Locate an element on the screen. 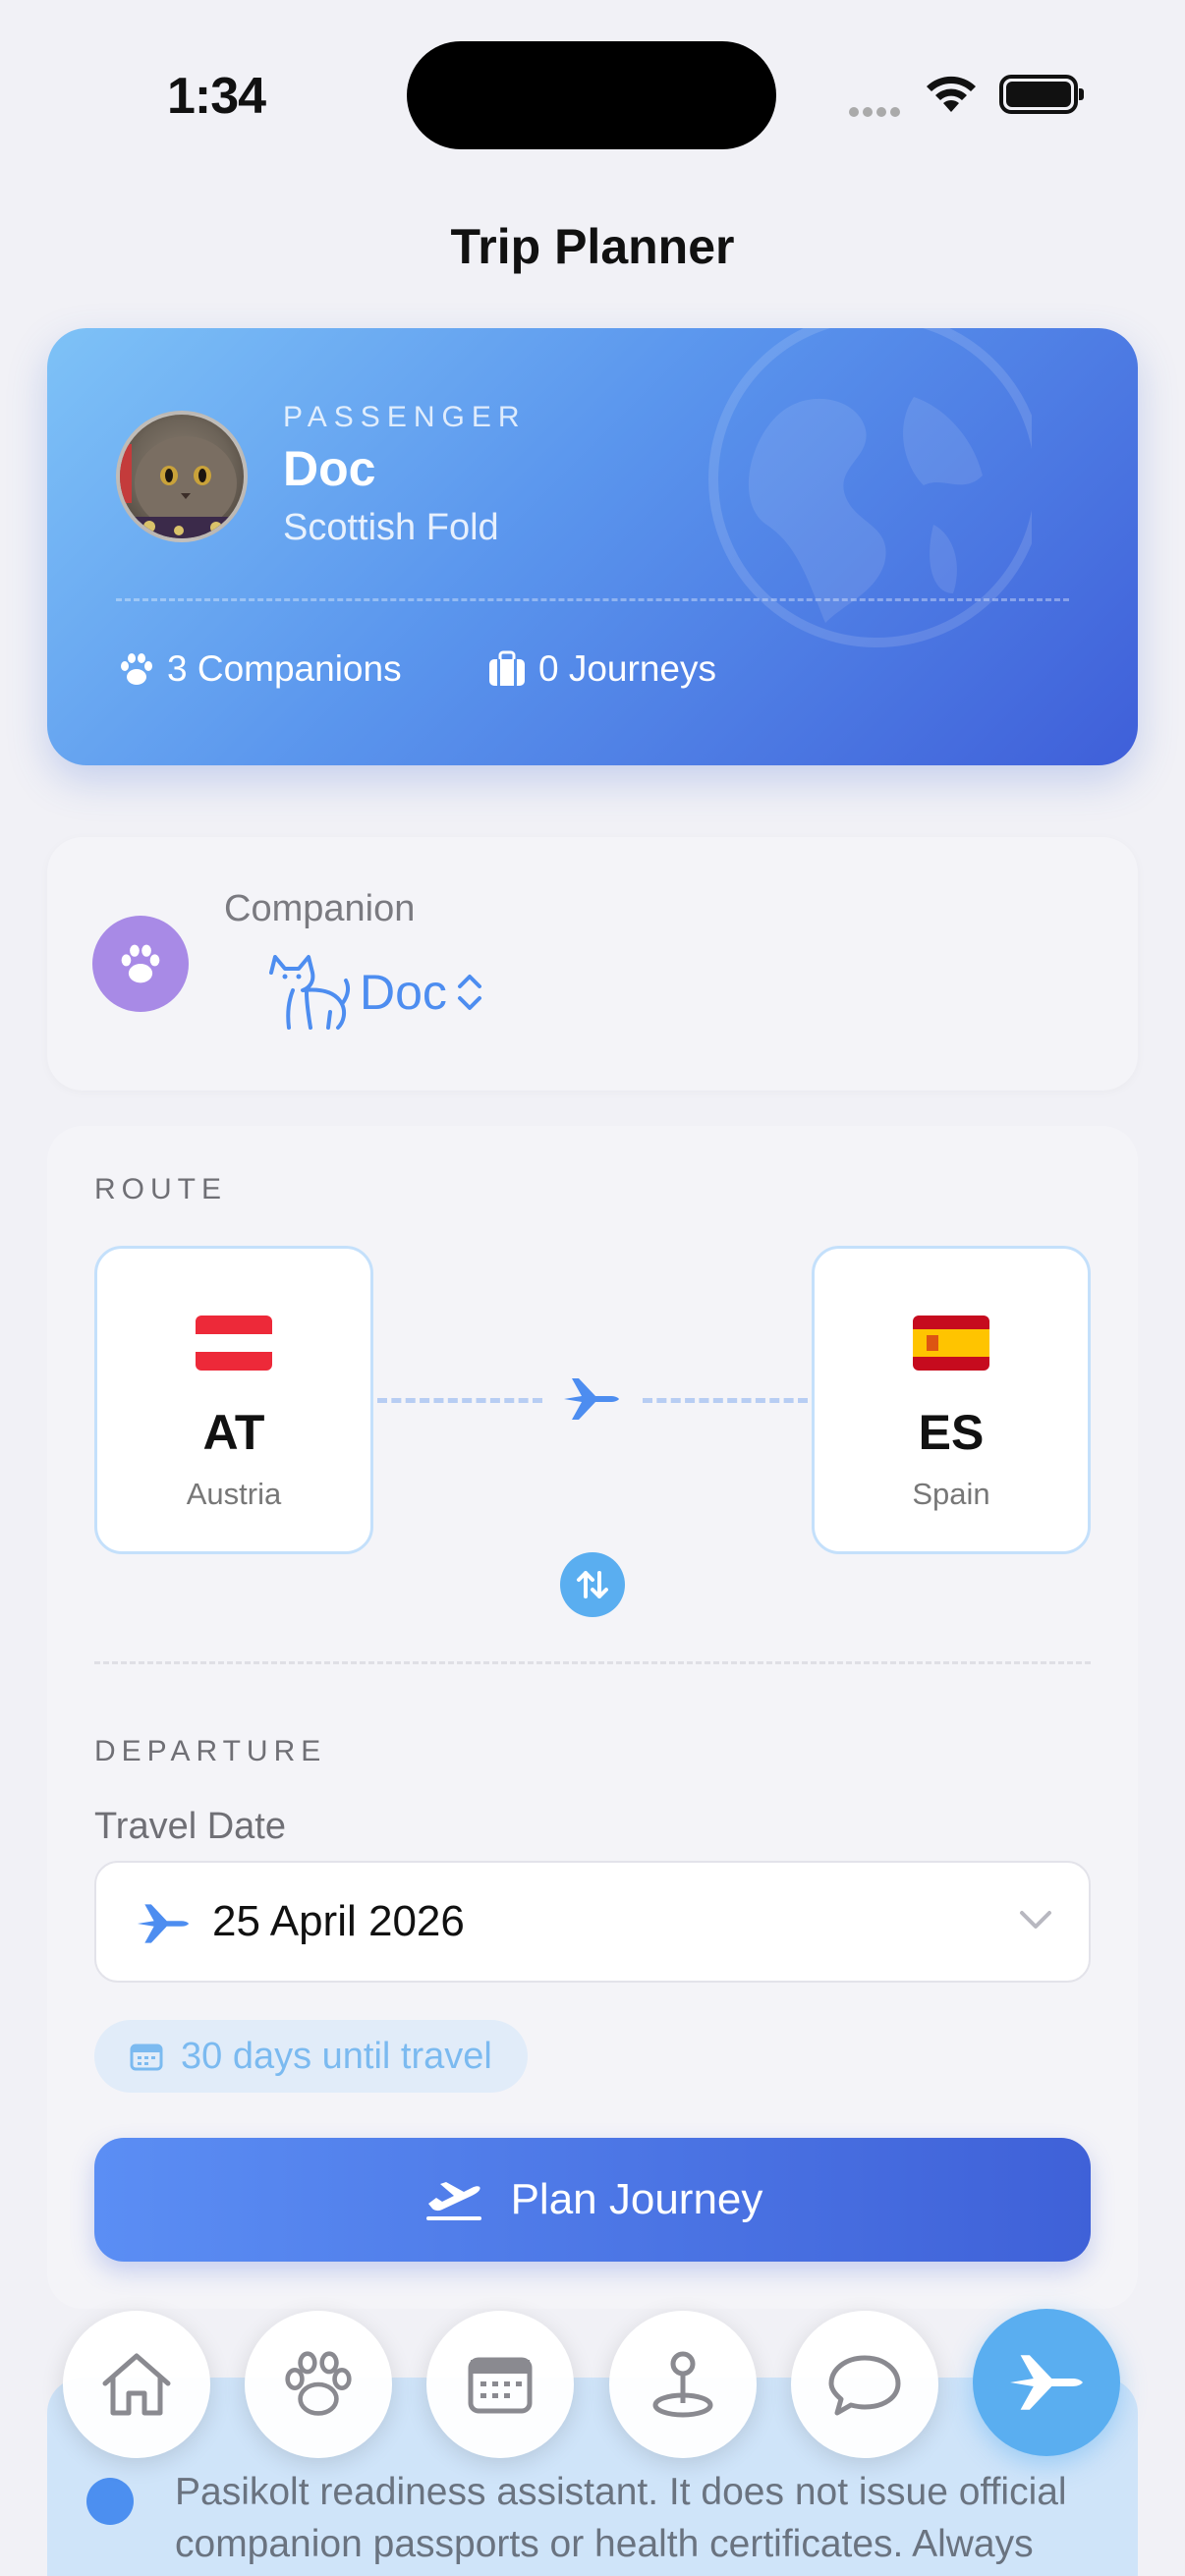 The width and height of the screenshot is (1185, 2576). swap-route-button is located at coordinates (592, 1584).